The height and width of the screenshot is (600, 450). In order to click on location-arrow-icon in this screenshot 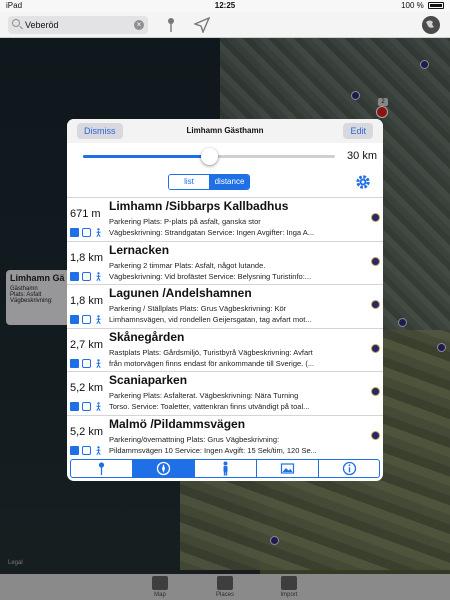, I will do `click(202, 25)`.